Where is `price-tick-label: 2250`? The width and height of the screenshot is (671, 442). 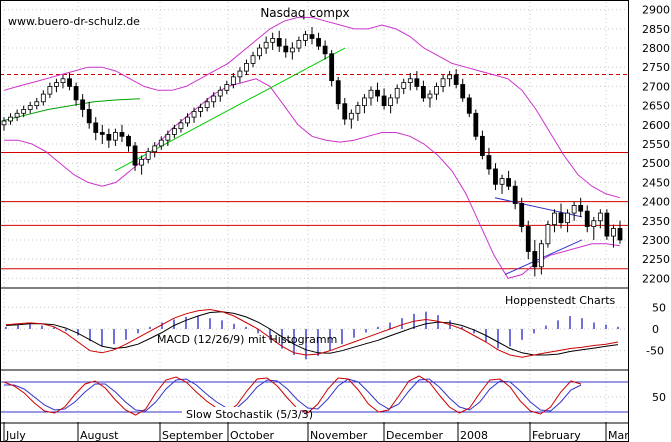
price-tick-label: 2250 is located at coordinates (656, 259).